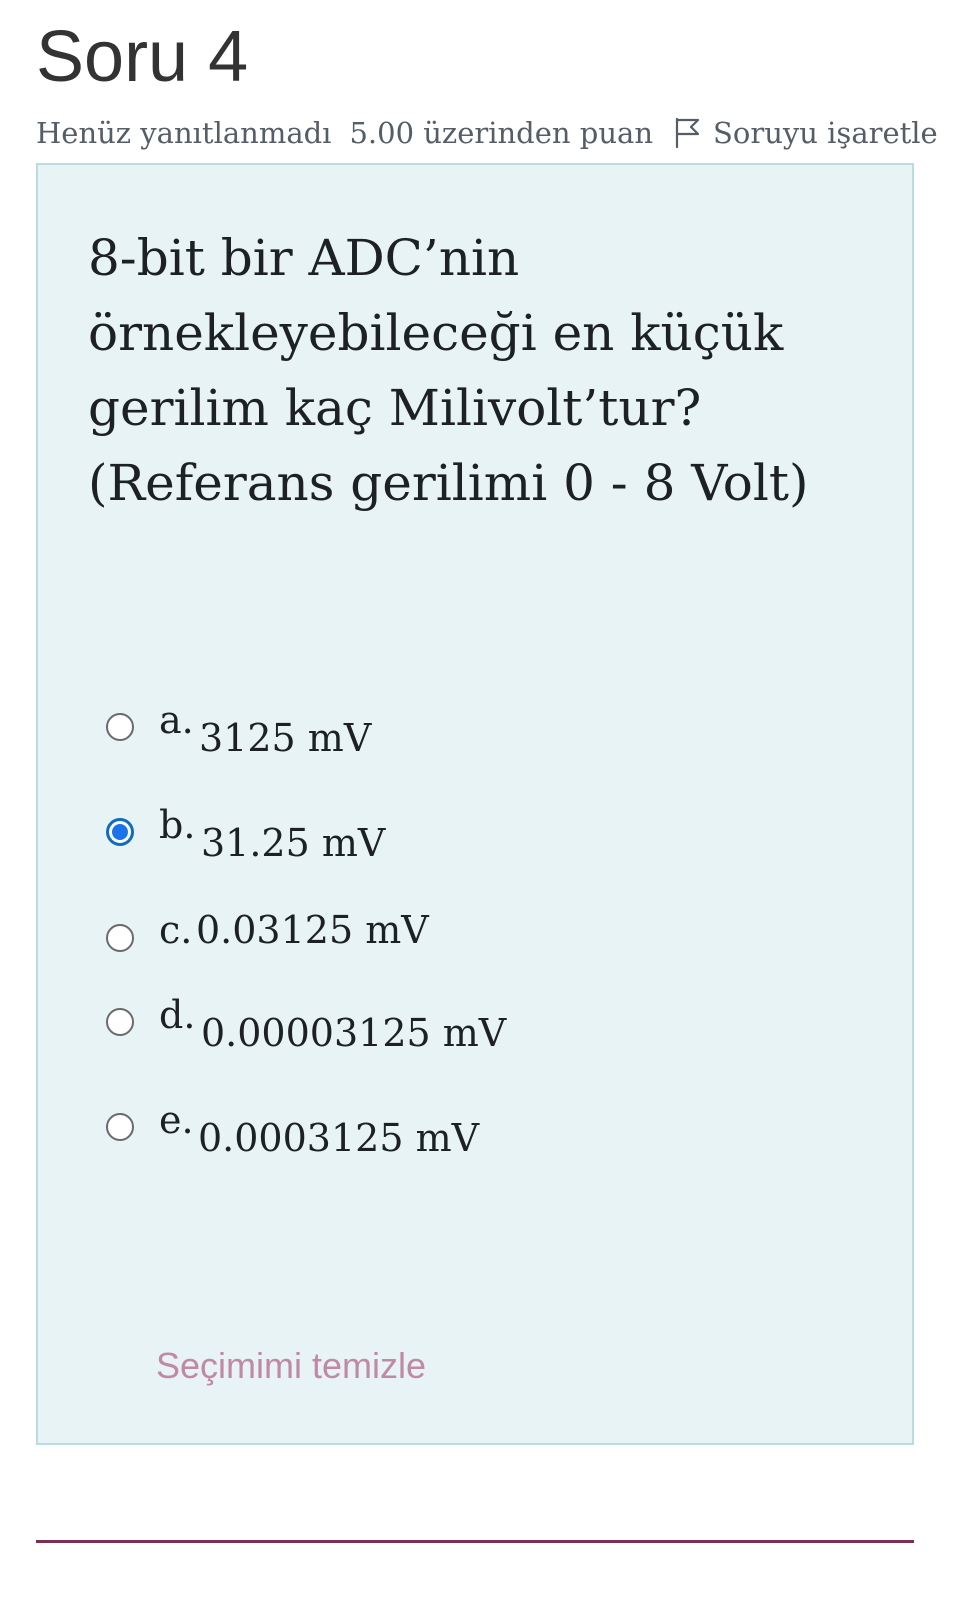 Image resolution: width=979 pixels, height=1600 pixels. I want to click on option-a-text: 3125 mV, so click(285, 738).